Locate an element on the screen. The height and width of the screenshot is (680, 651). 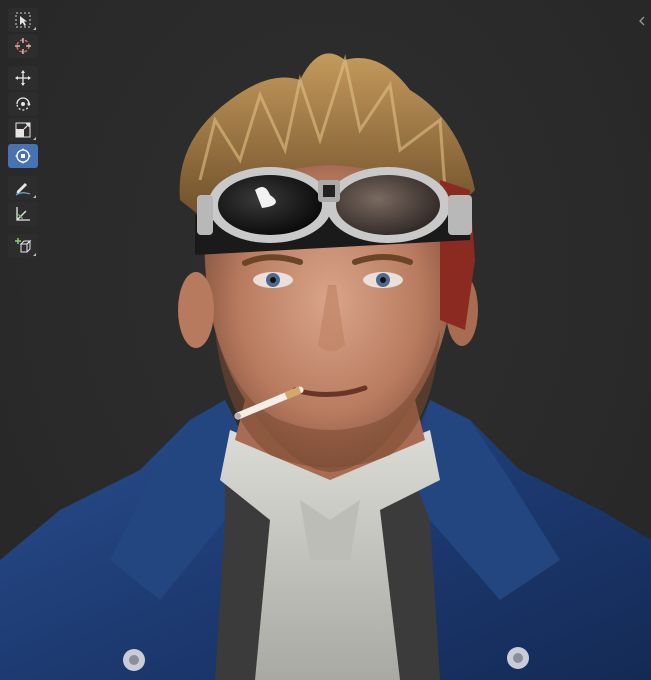
move-tool is located at coordinates (23, 78).